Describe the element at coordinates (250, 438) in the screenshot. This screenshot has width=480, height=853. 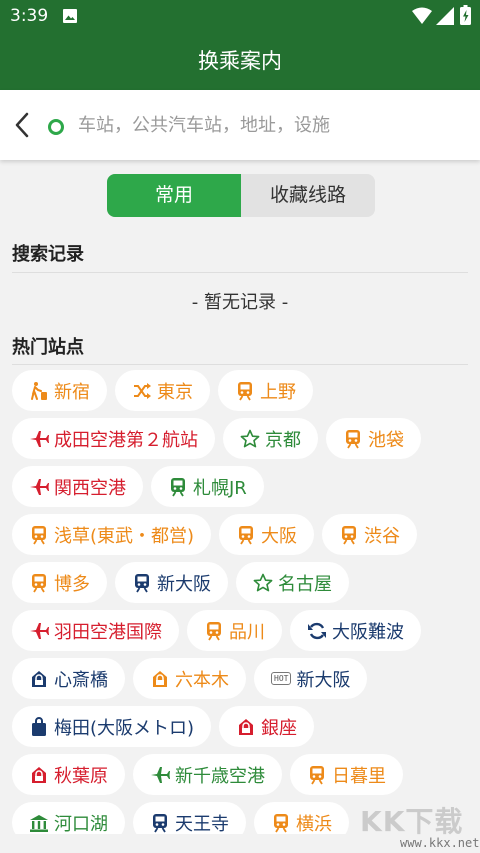
I see `star-icon` at that location.